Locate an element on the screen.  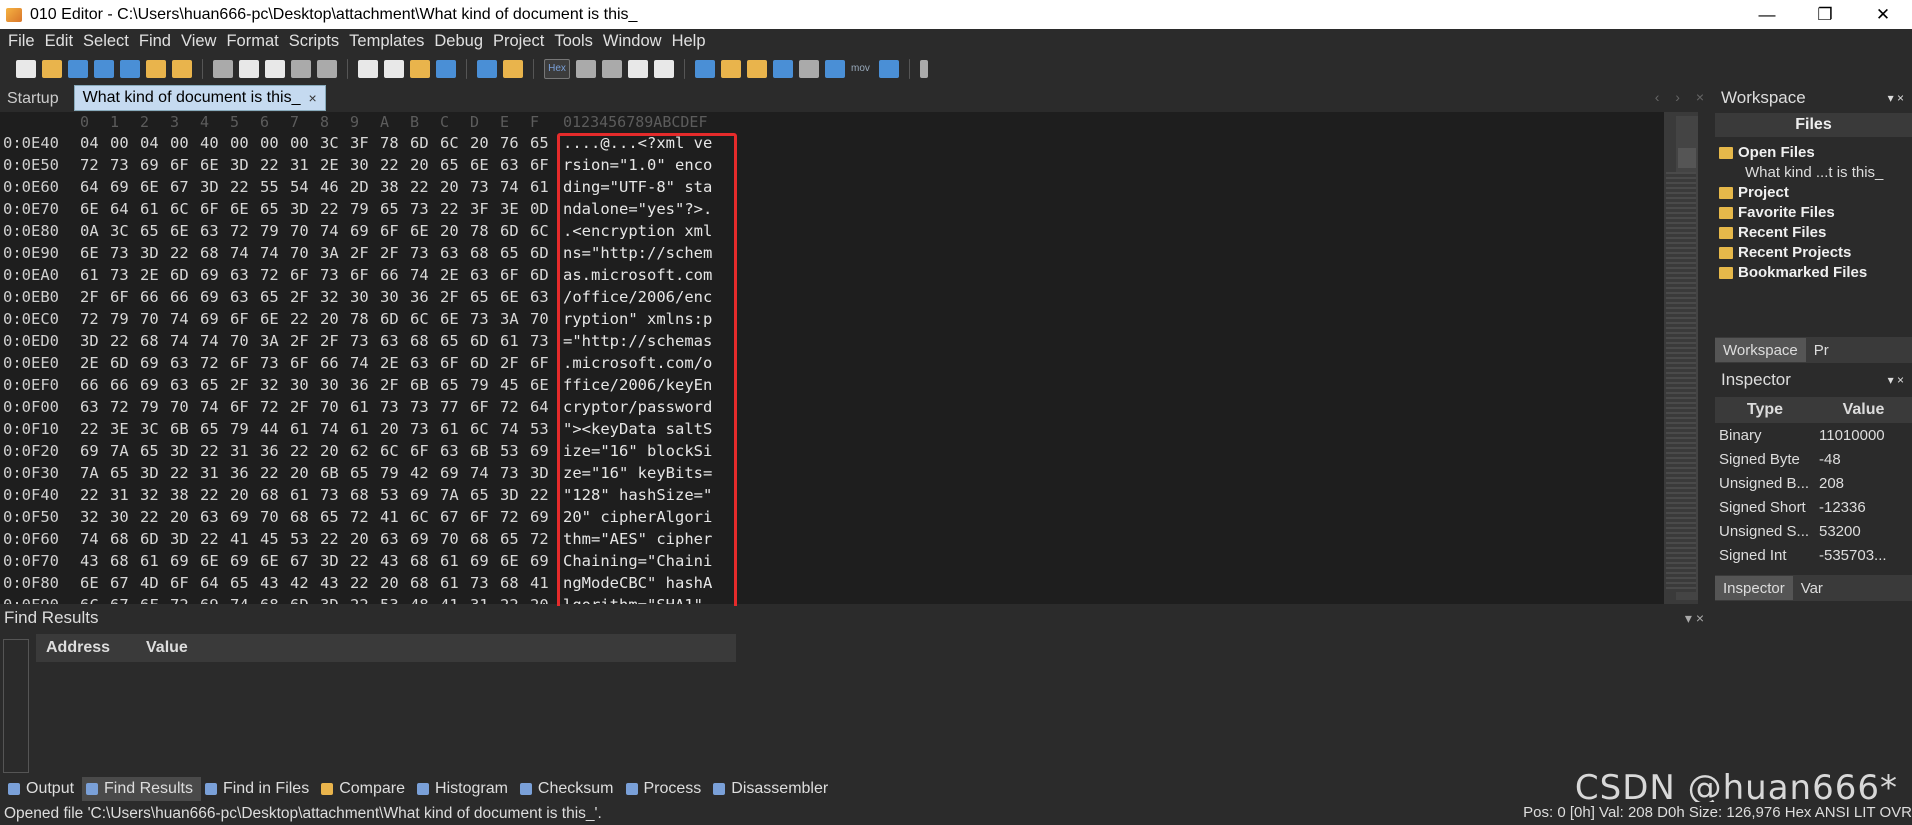
hex-byte: 54 is located at coordinates (305, 187).